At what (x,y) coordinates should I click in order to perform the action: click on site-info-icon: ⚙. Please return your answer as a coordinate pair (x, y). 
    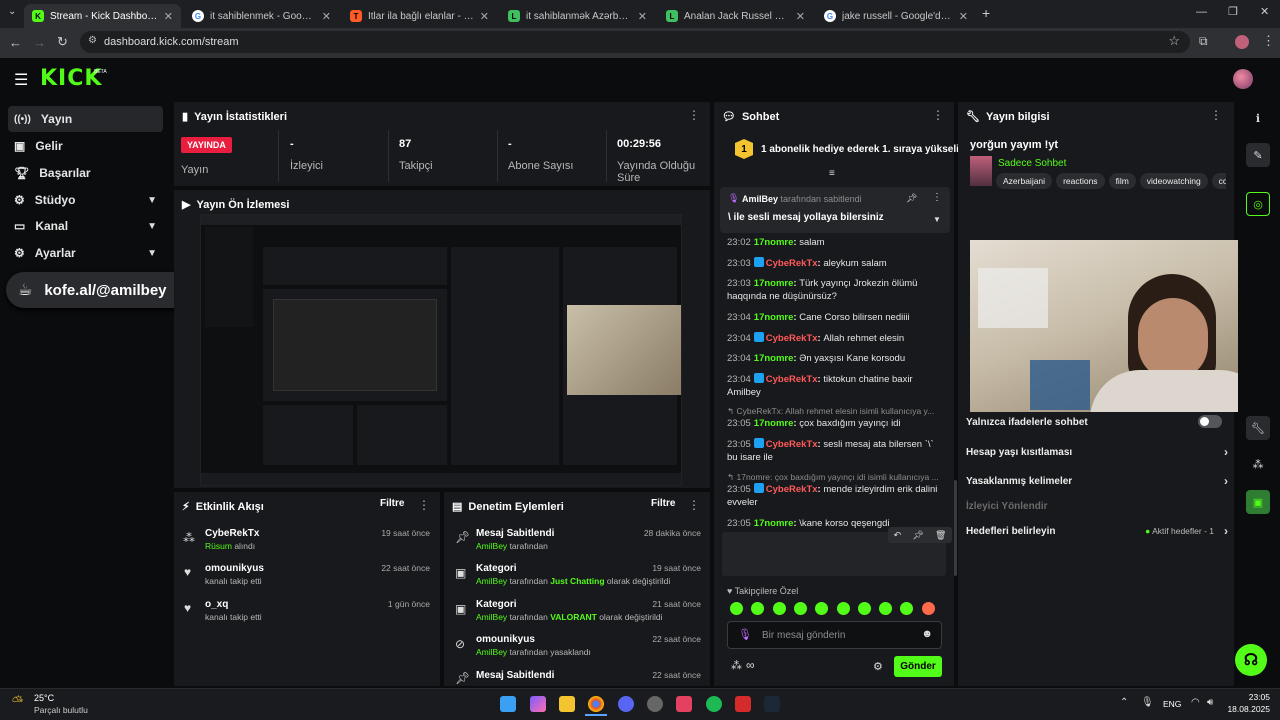
    Looking at the image, I should click on (92, 40).